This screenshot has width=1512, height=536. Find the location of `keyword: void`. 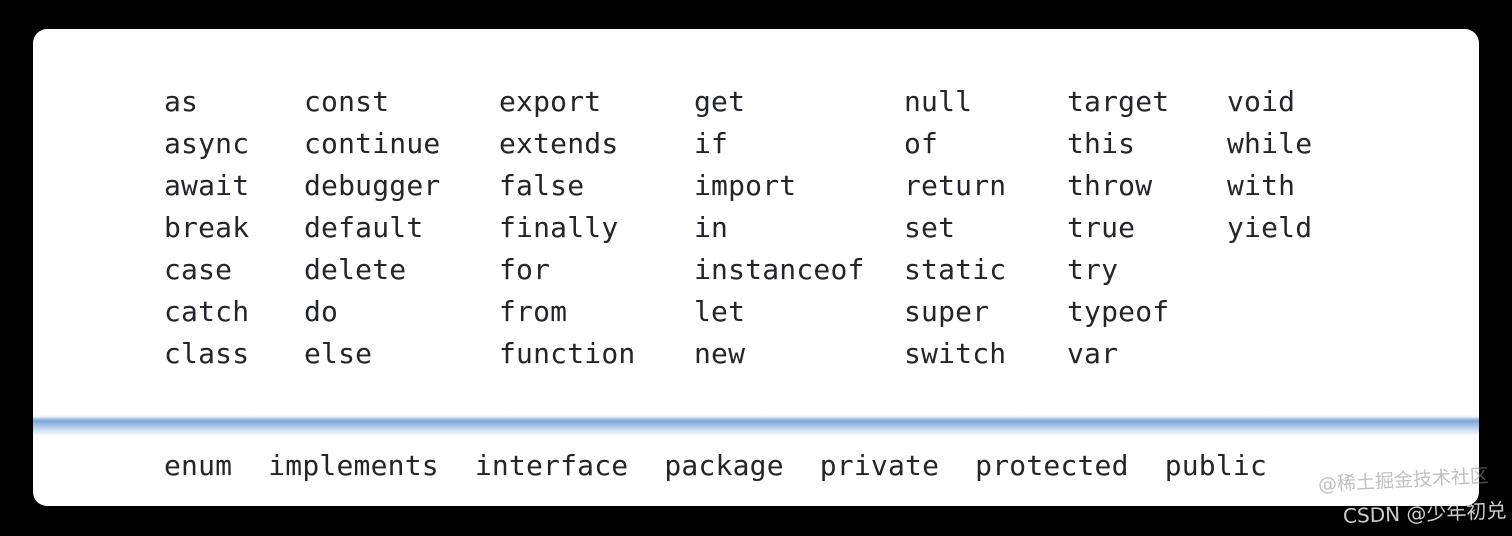

keyword: void is located at coordinates (1261, 101).